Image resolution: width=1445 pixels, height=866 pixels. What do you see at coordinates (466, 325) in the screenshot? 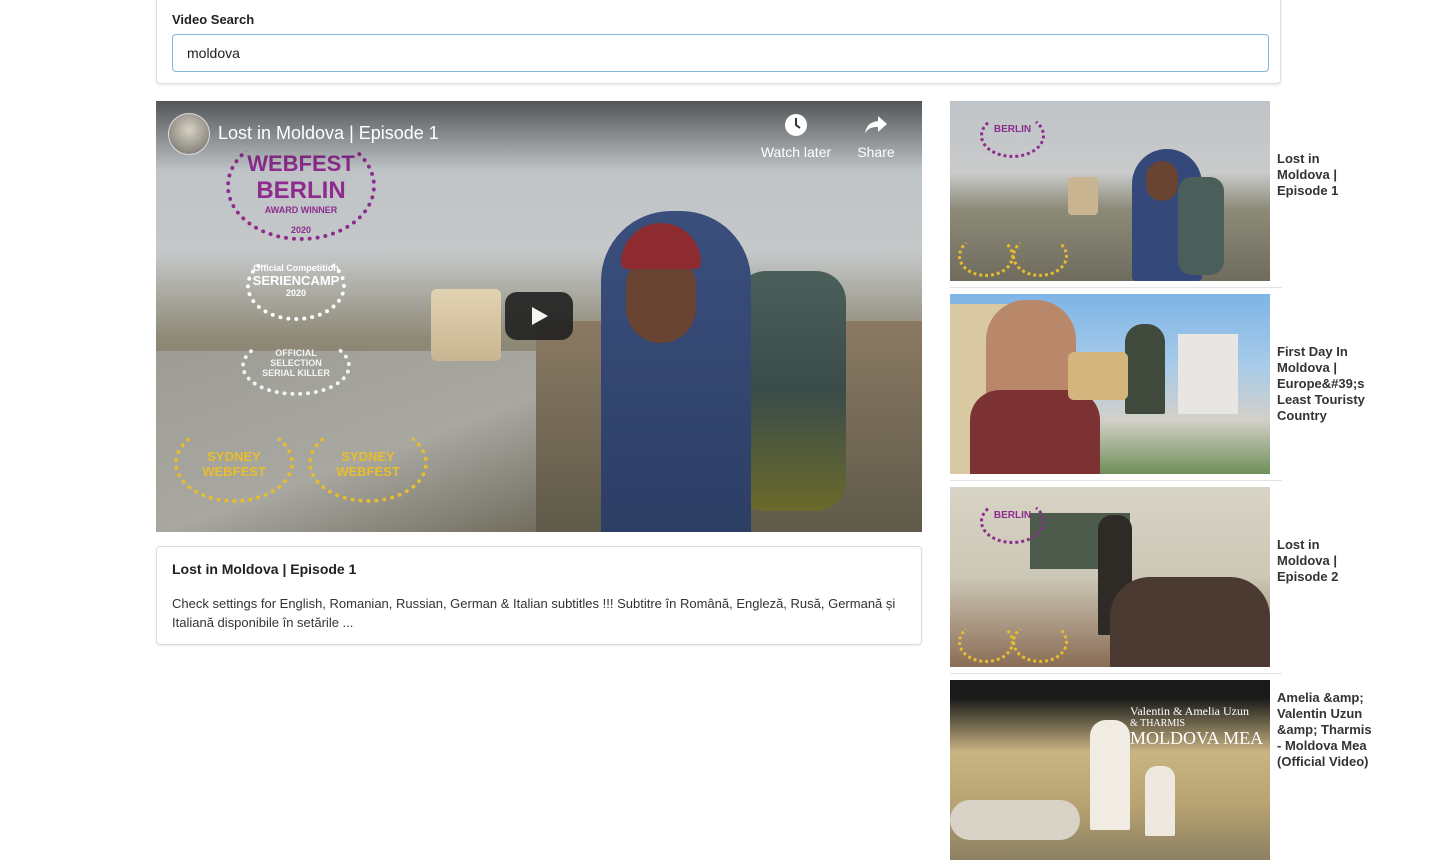
I see `bus-image` at bounding box center [466, 325].